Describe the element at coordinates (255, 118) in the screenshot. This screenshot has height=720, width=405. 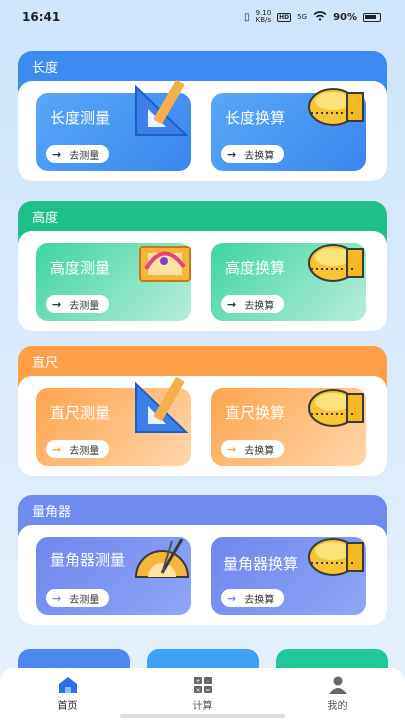
I see `card-title: 长度换算` at that location.